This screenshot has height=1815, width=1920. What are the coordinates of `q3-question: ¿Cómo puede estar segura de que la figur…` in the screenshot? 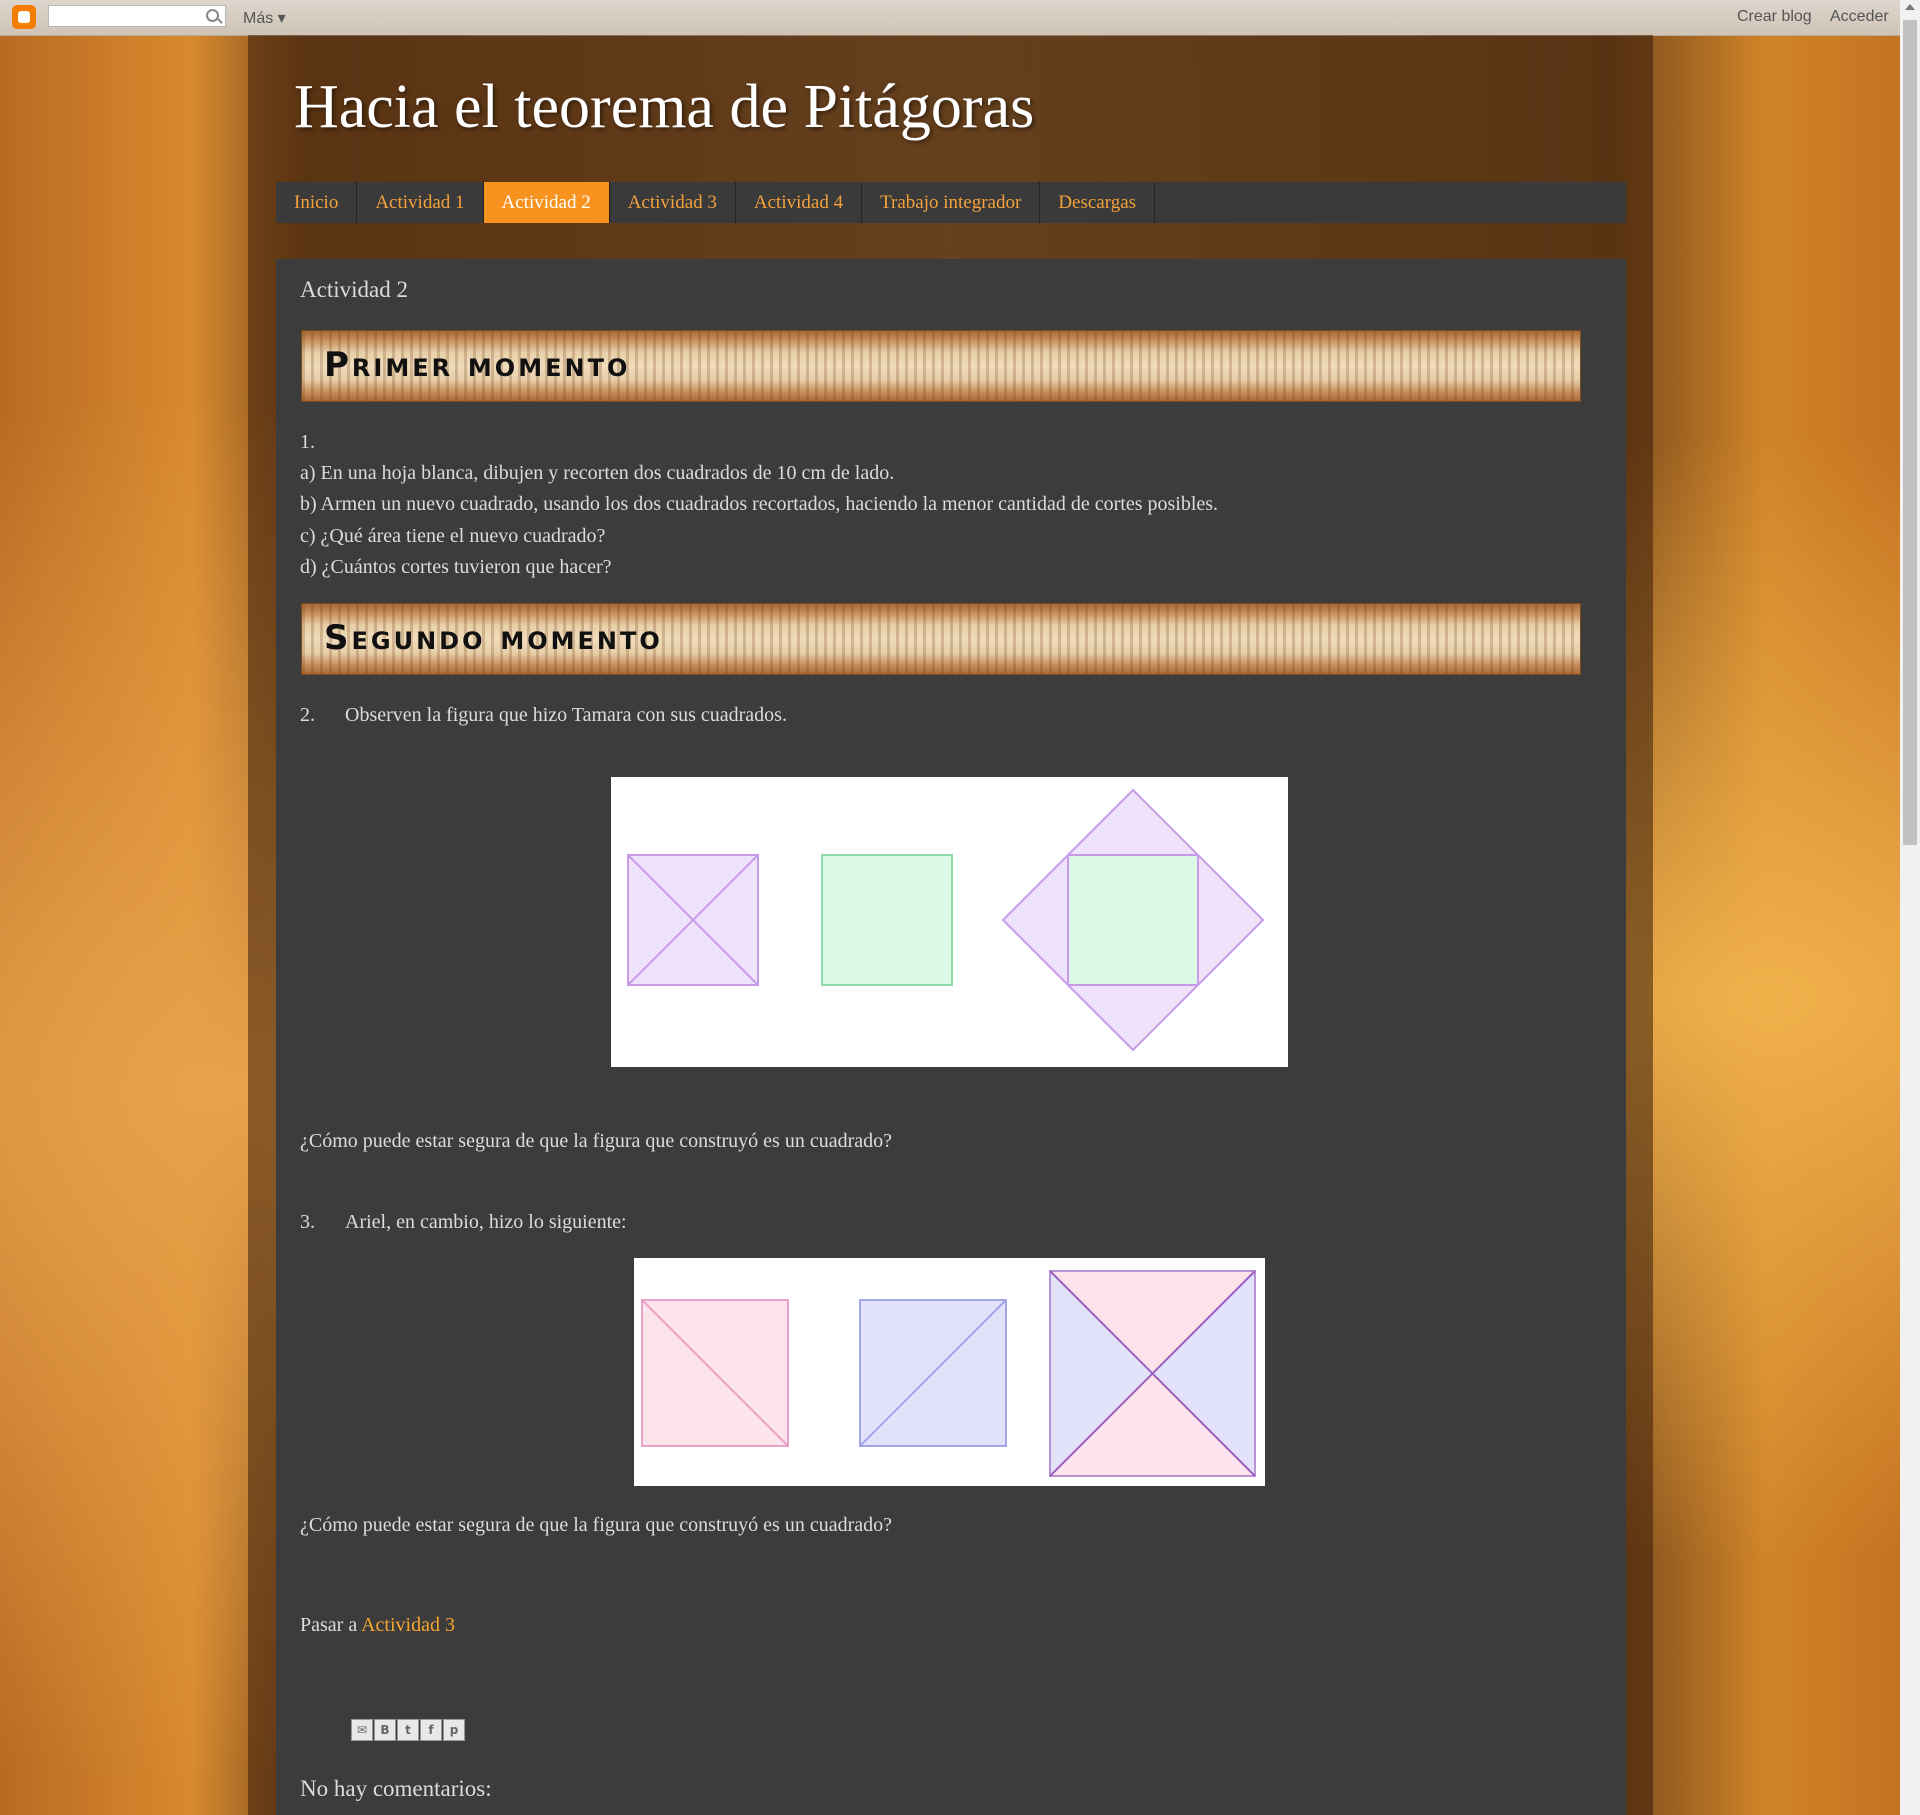 It's located at (596, 1525).